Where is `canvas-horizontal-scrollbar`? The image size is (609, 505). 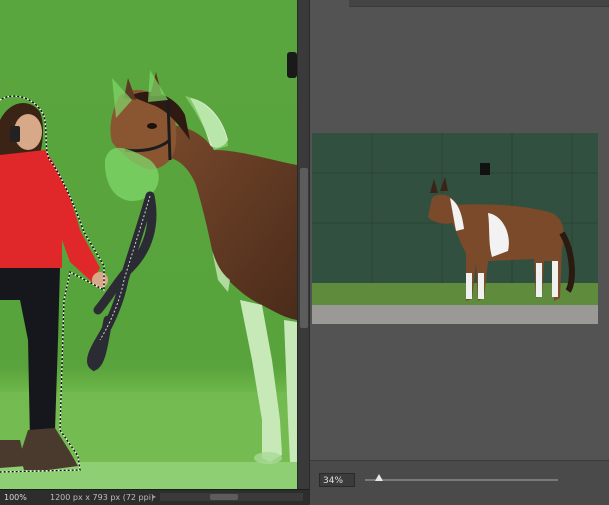 canvas-horizontal-scrollbar is located at coordinates (231, 497).